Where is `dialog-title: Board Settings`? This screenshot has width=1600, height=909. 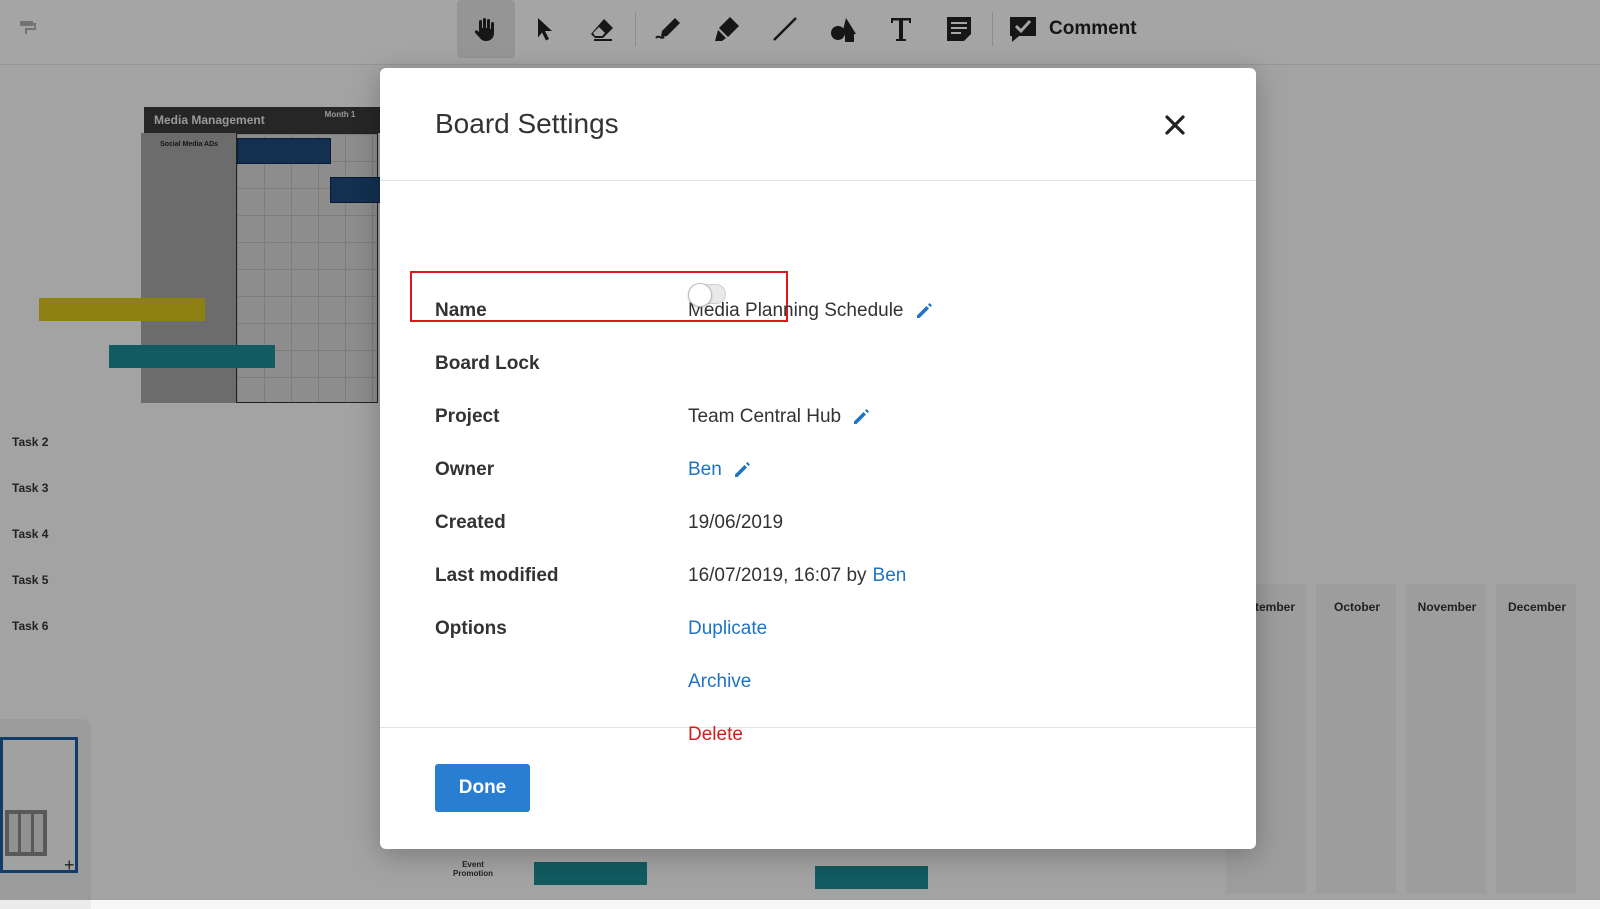 dialog-title: Board Settings is located at coordinates (527, 123).